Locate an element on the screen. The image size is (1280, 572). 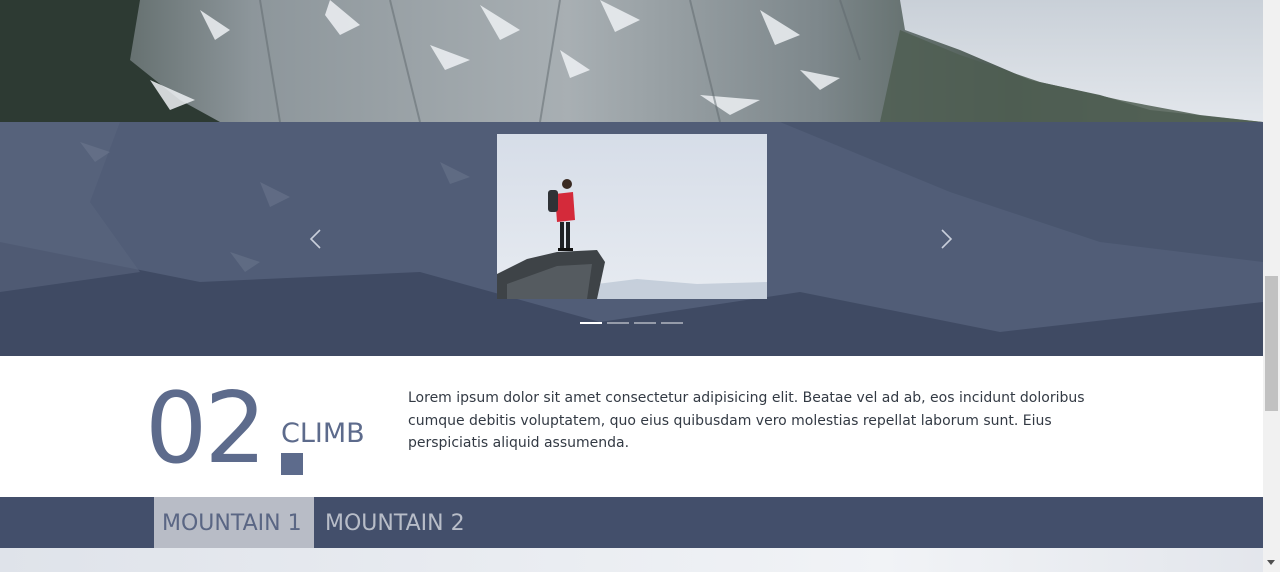
accent-square is located at coordinates (292, 464).